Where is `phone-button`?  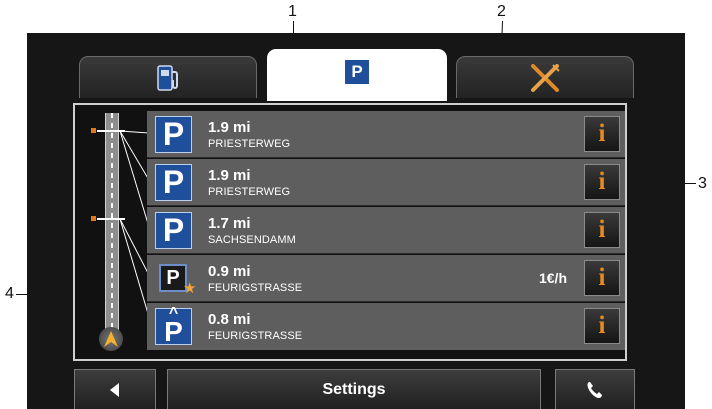
phone-button is located at coordinates (595, 389).